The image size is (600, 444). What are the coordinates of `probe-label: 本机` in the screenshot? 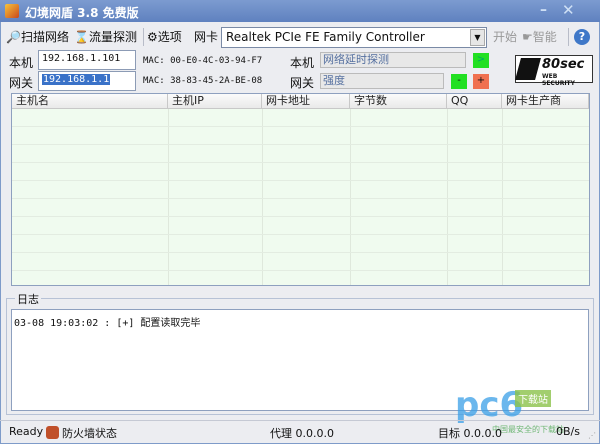 It's located at (302, 63).